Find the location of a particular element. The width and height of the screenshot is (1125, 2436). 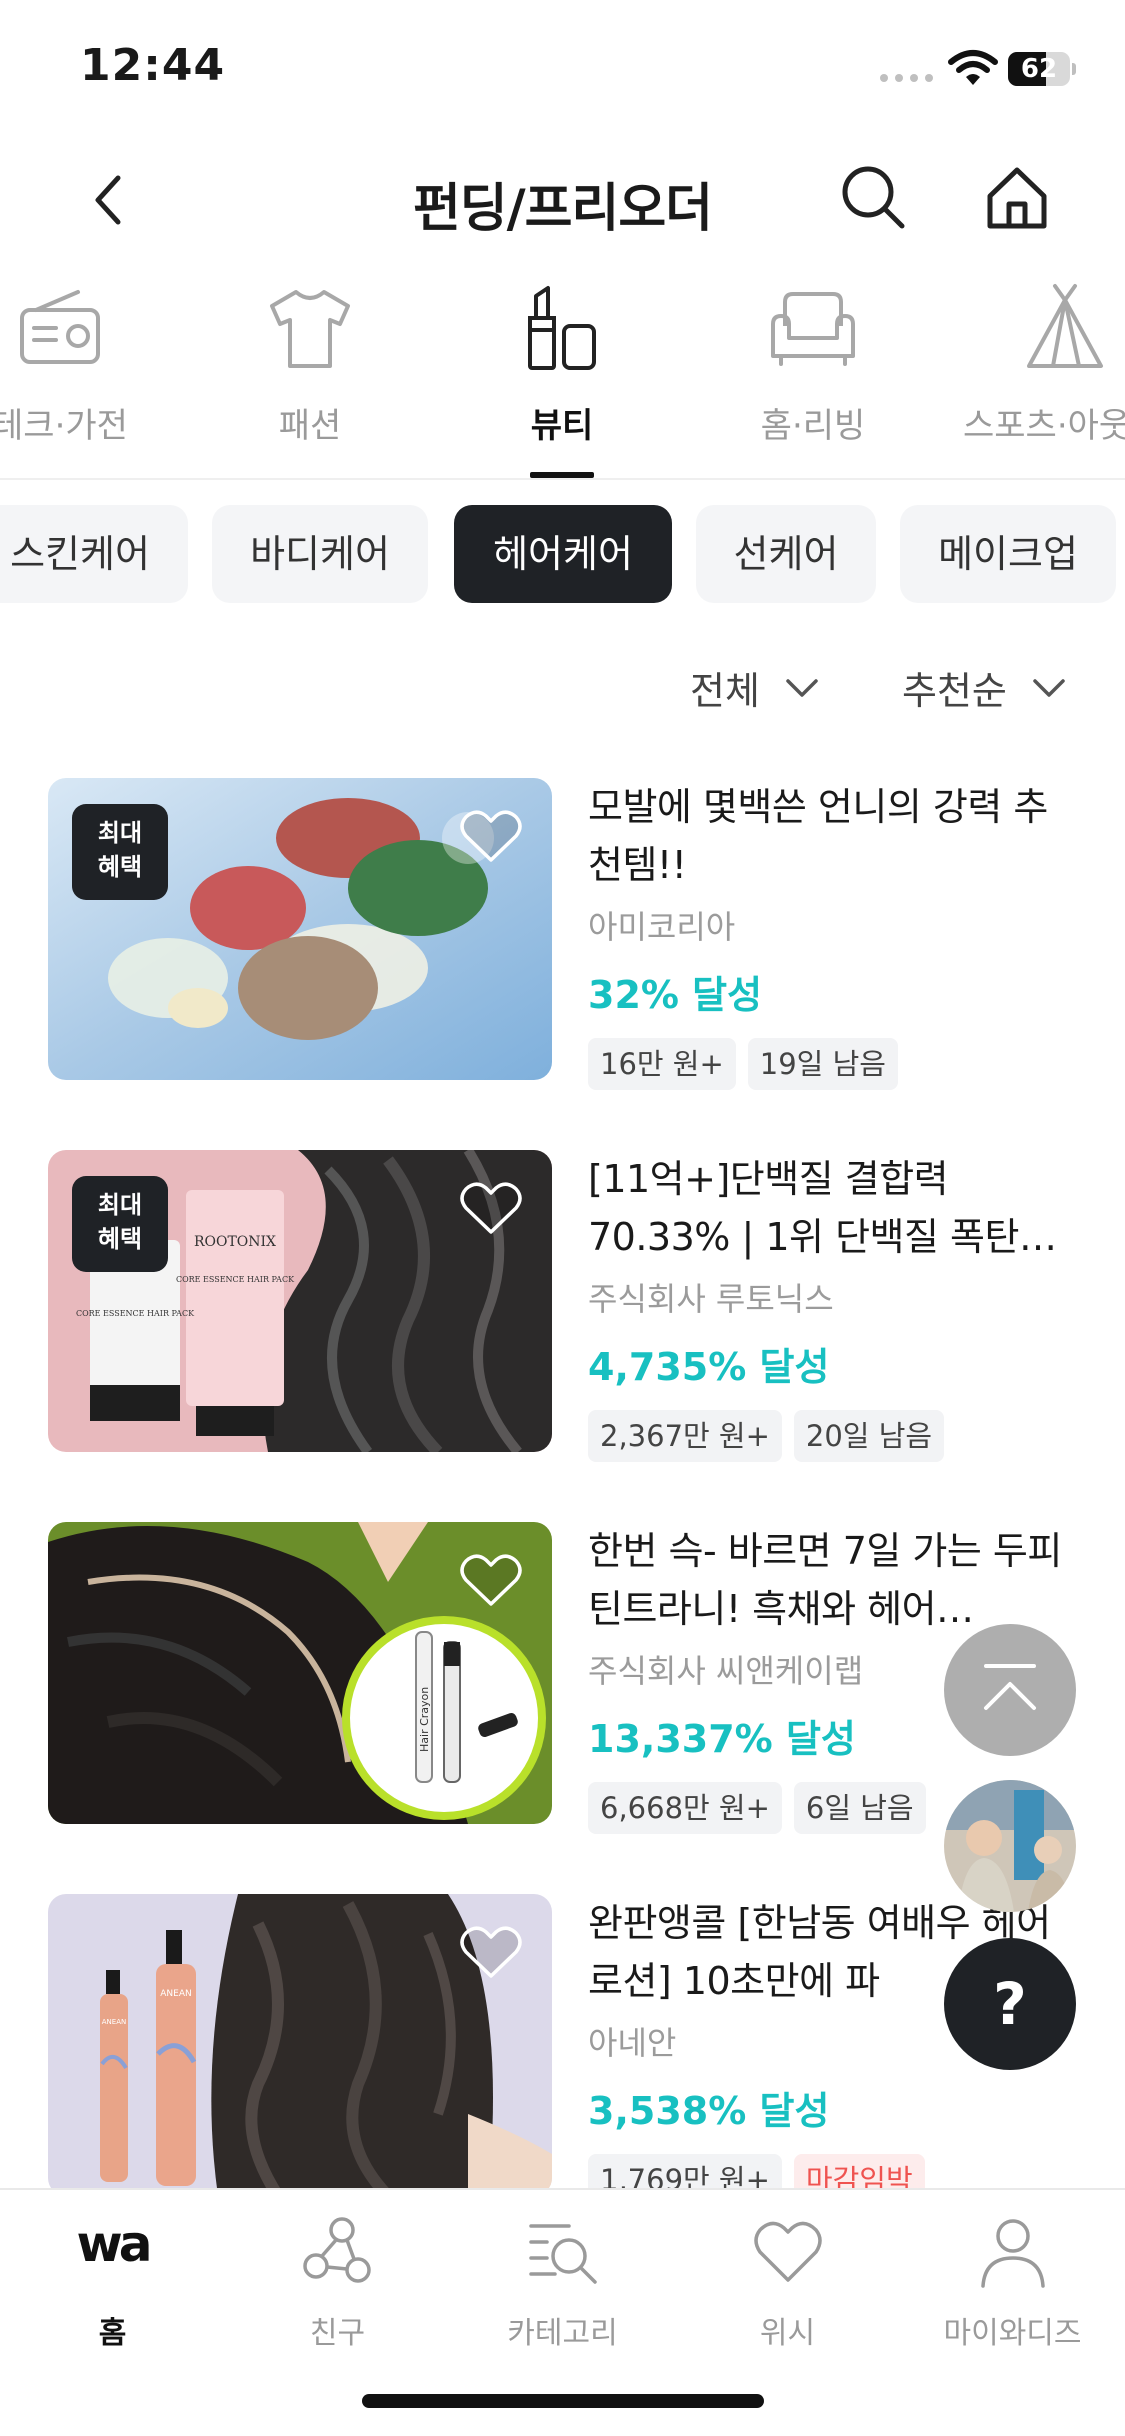

nav-wish: 위시 is located at coordinates (787, 2284).